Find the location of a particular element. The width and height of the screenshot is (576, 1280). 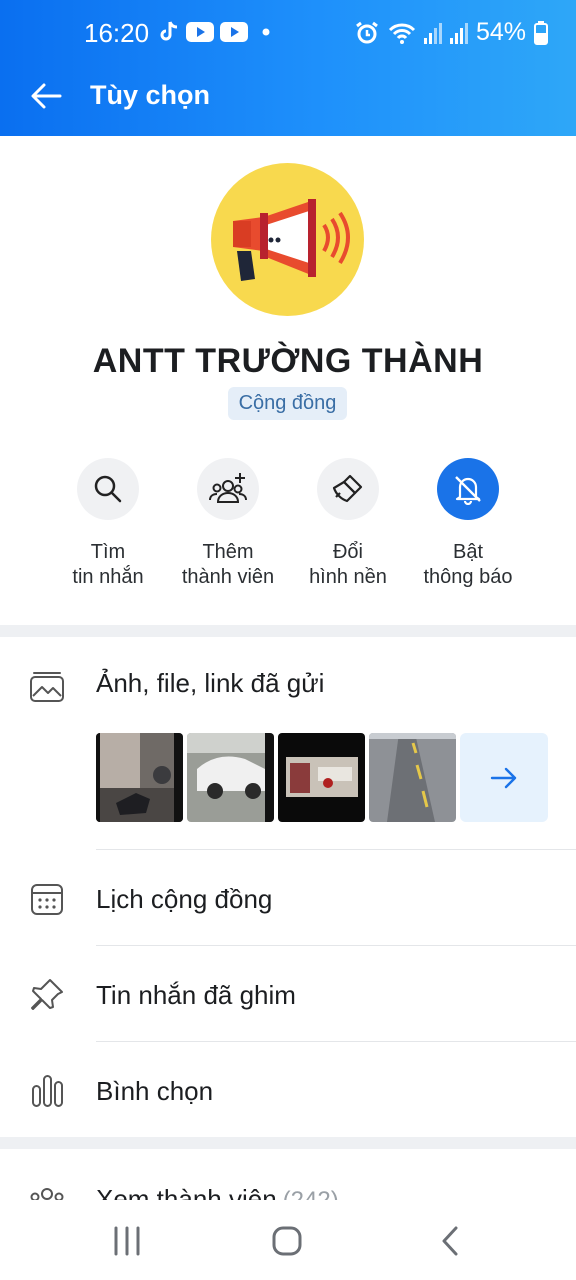

status-bar: 16:20 54% is located at coordinates (288, 27).